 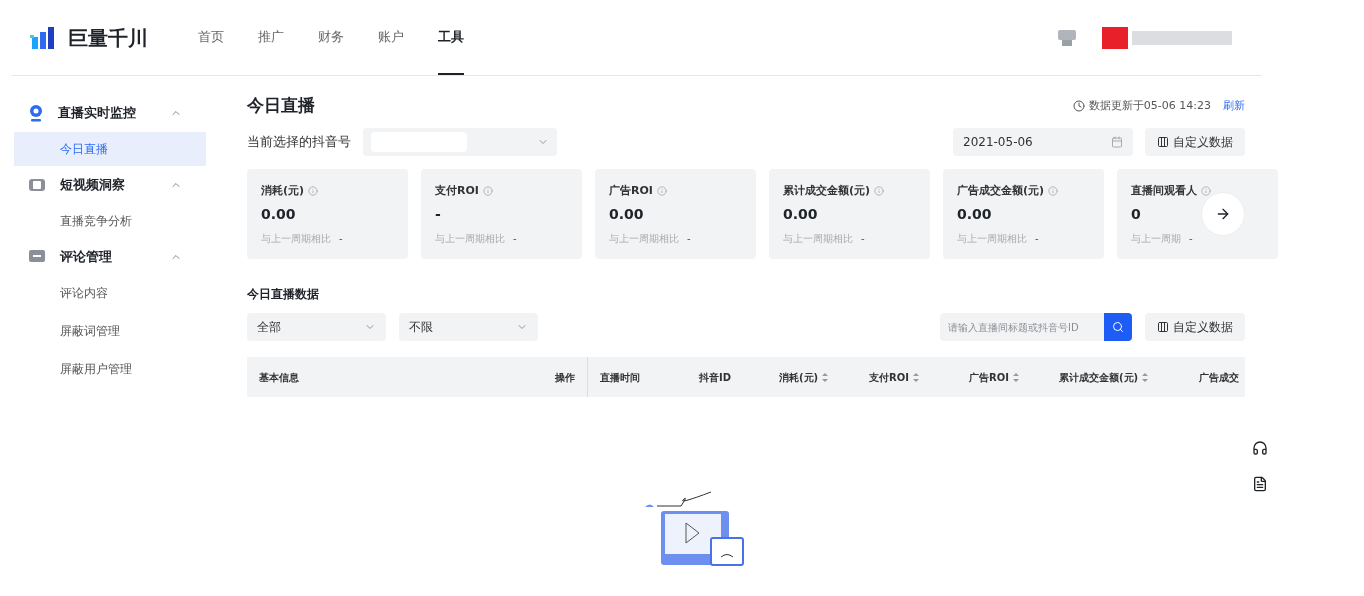 I want to click on brand-name: 巨量千川, so click(x=108, y=38).